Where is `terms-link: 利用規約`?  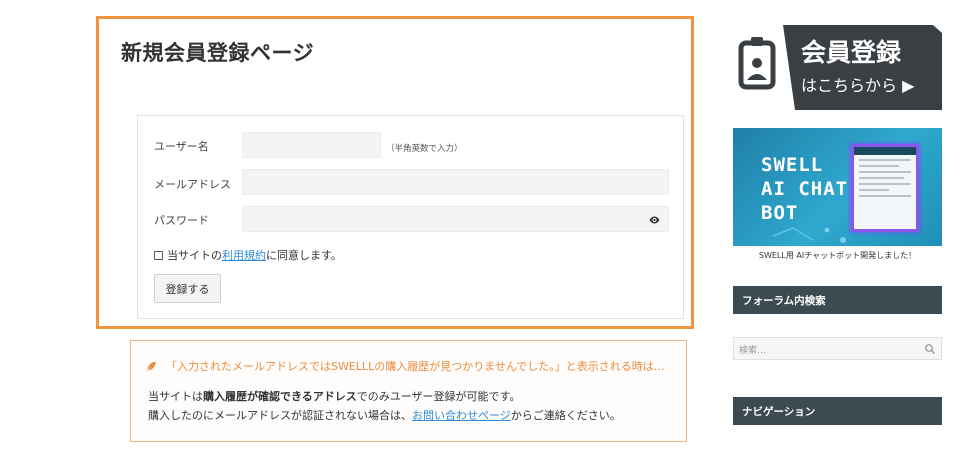
terms-link: 利用規約 is located at coordinates (244, 255).